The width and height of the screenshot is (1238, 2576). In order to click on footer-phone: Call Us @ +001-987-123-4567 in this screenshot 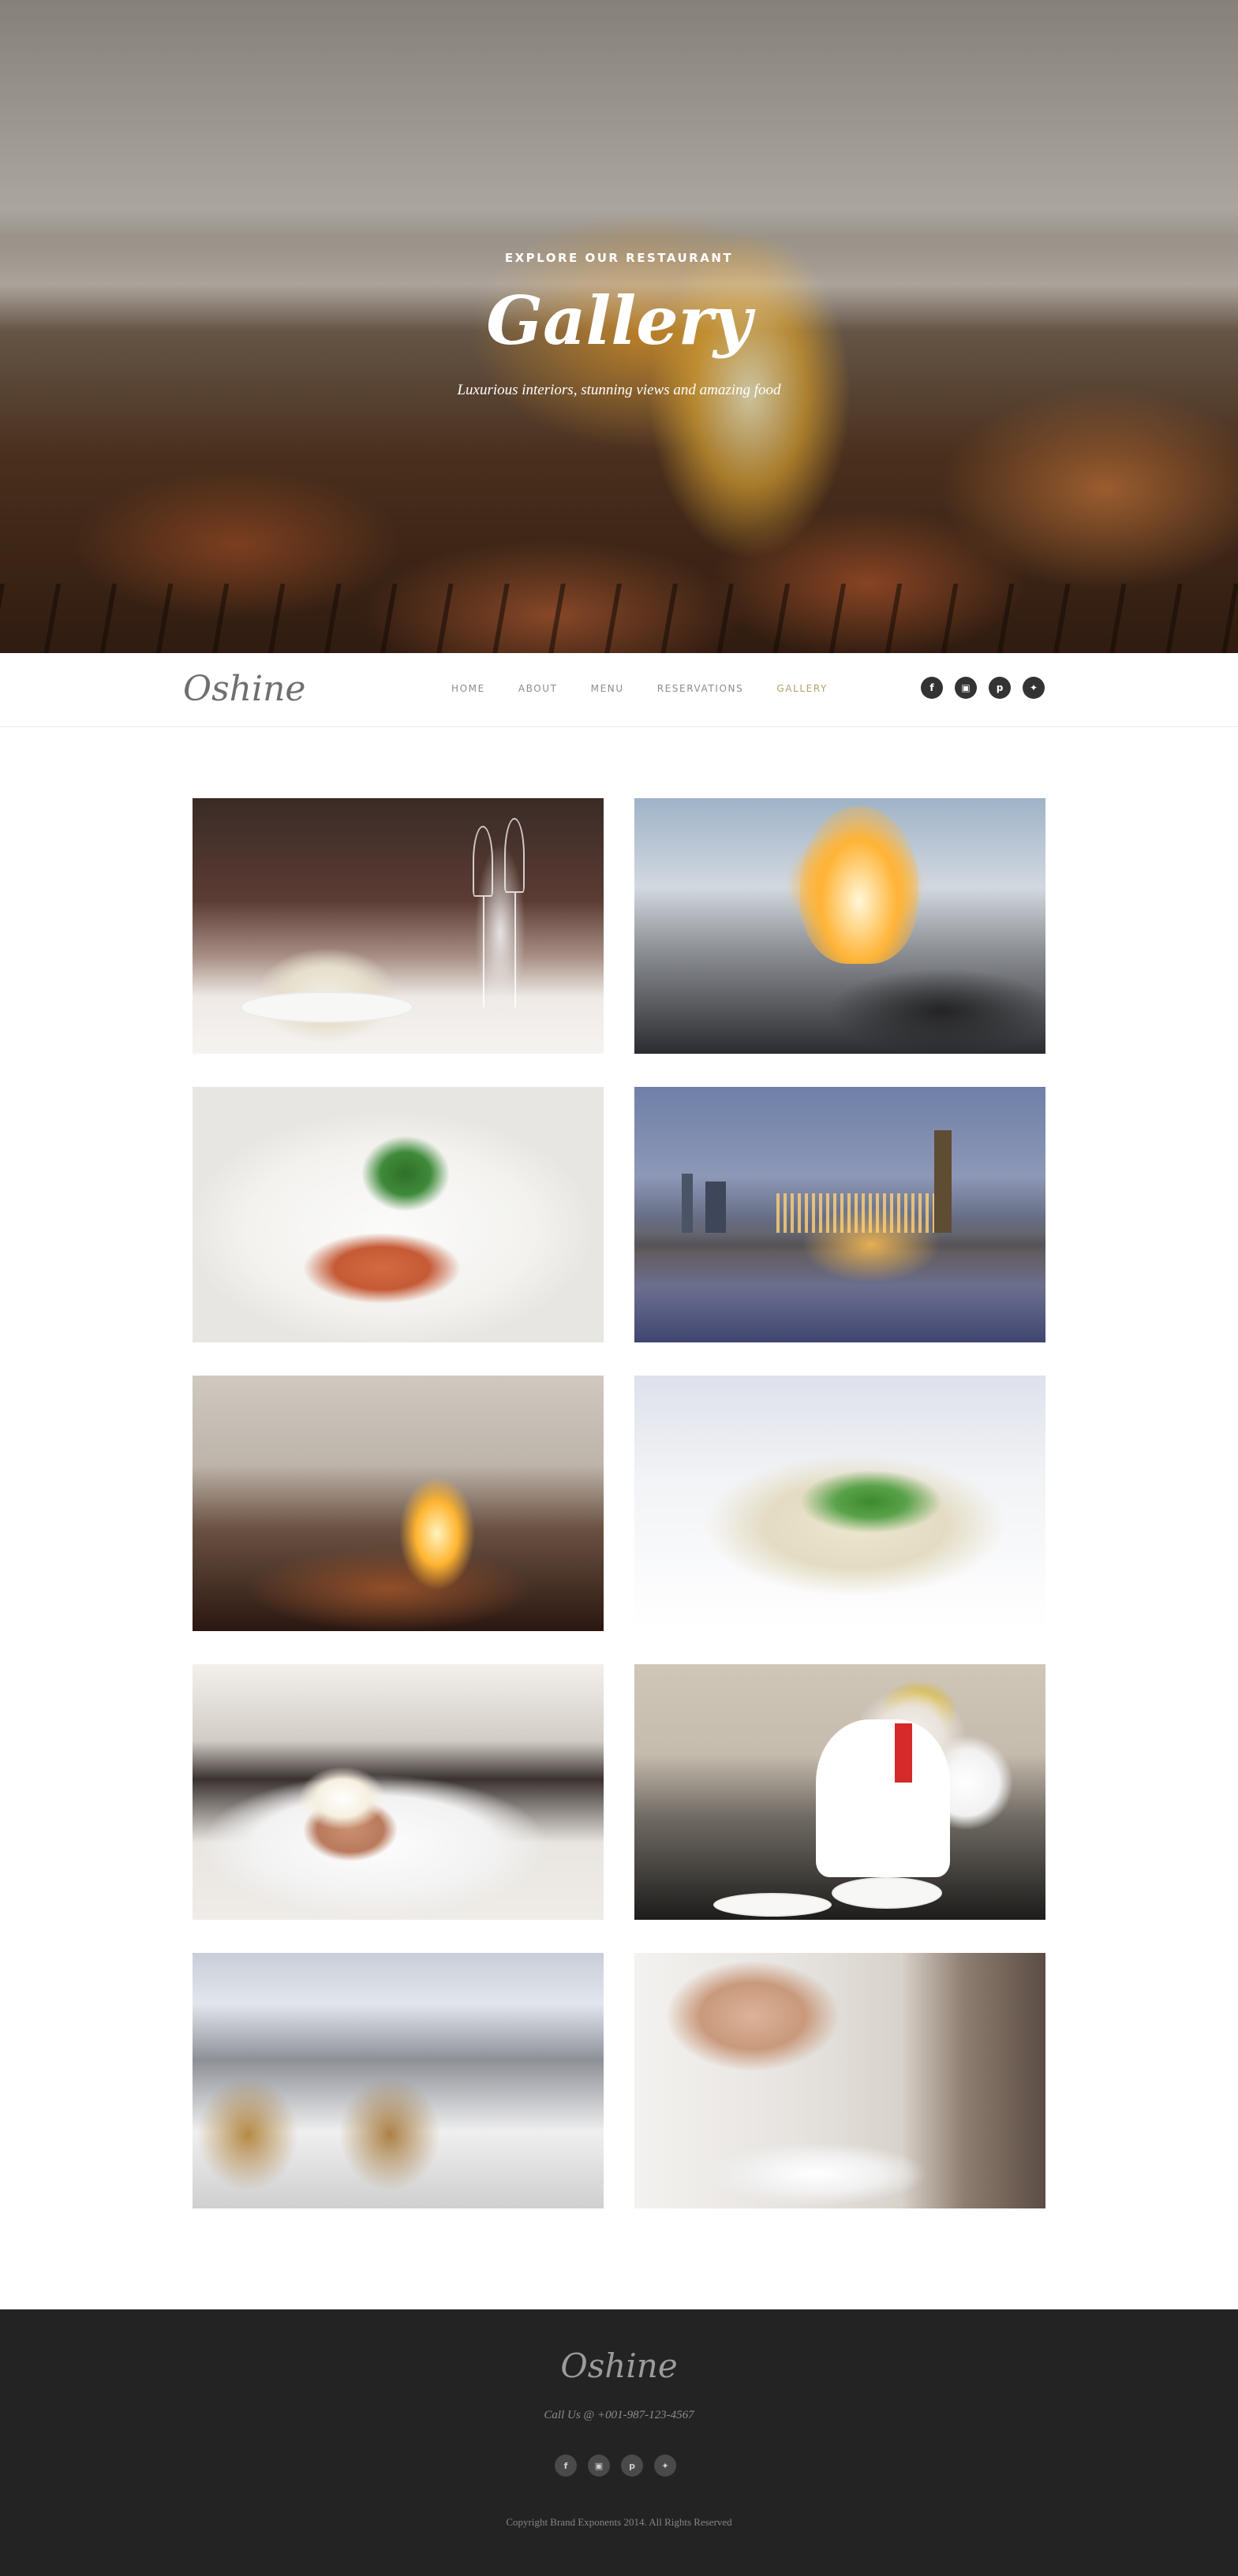, I will do `click(619, 2415)`.